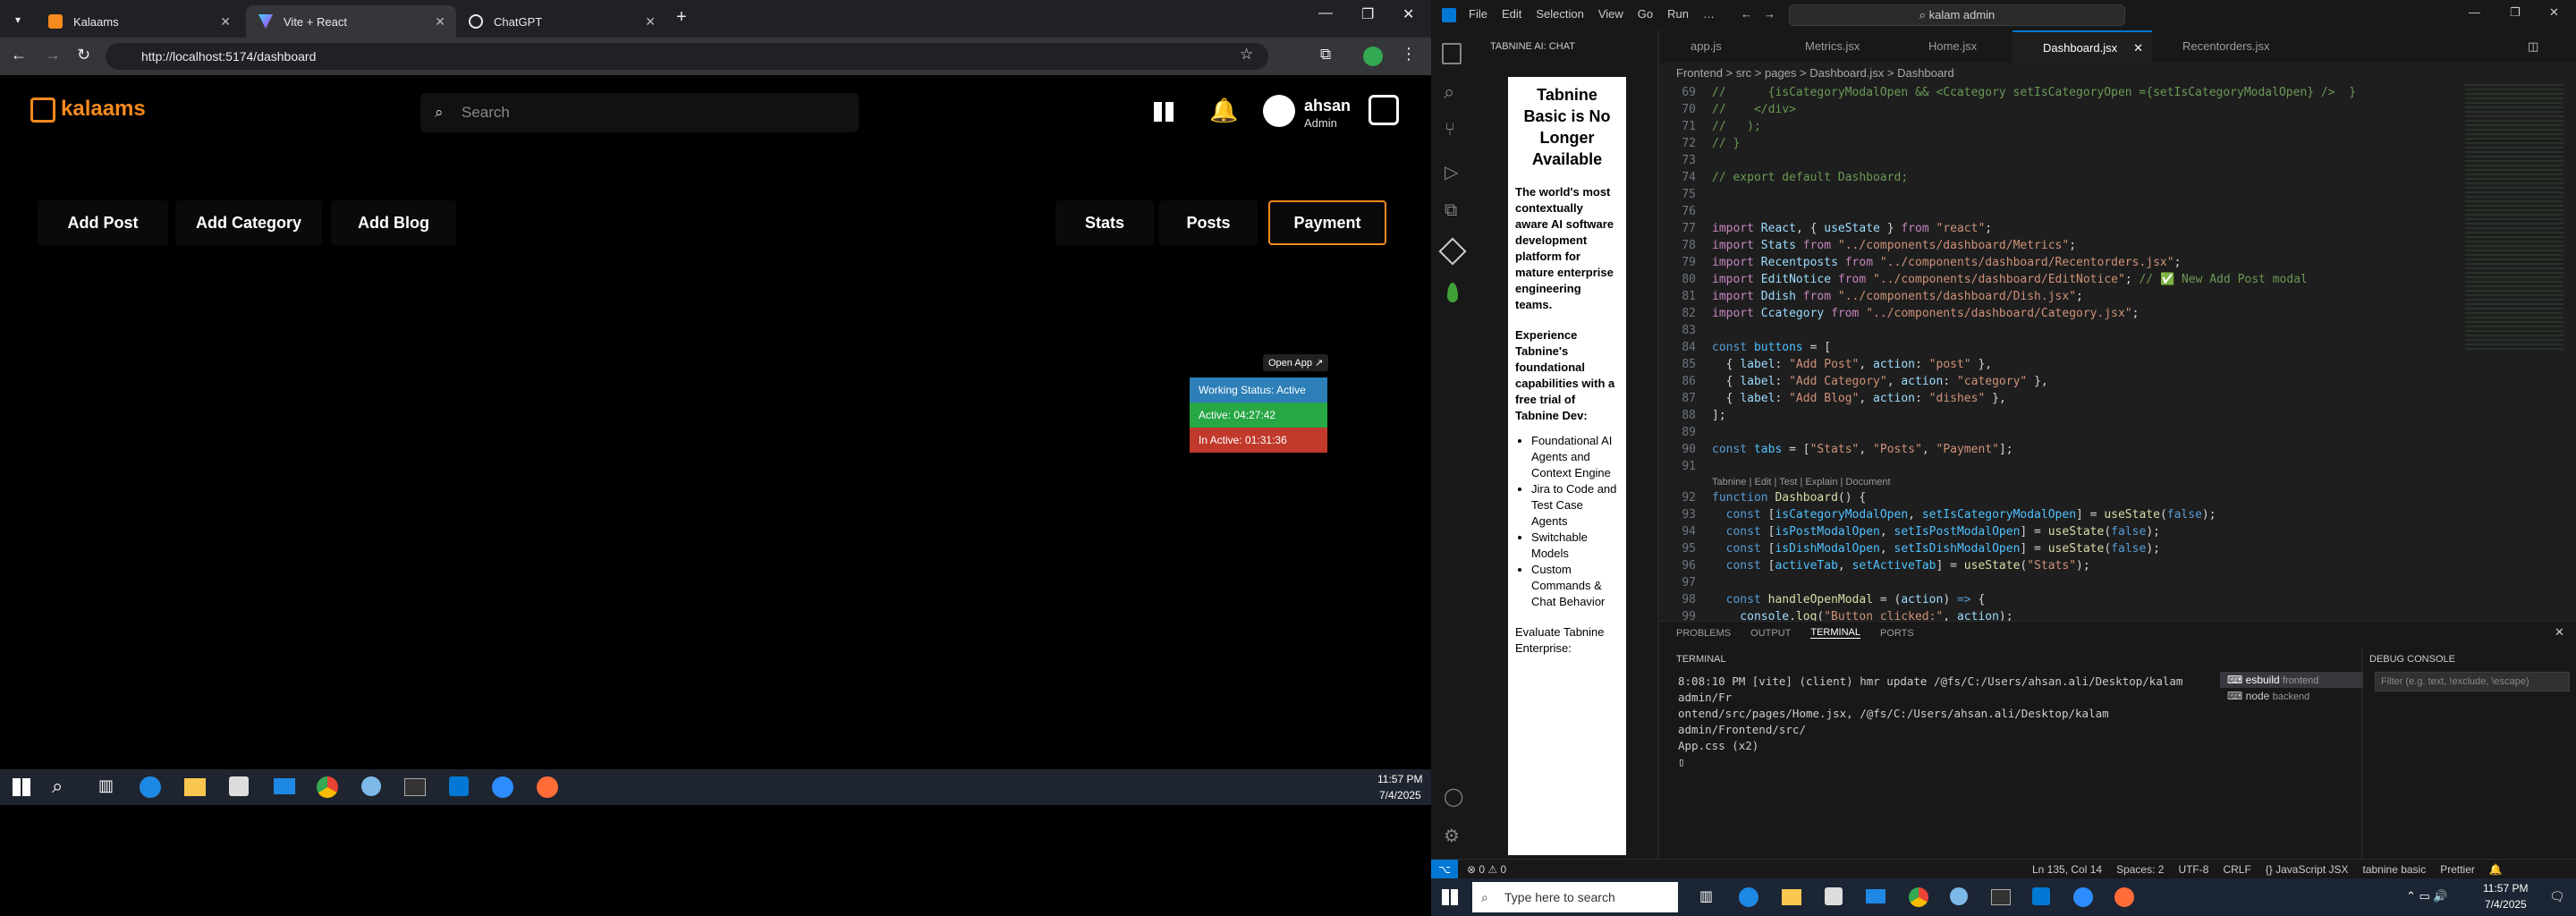  I want to click on debug-filter-input: Filter (e.g. text, !exclude, \escape), so click(2472, 681).